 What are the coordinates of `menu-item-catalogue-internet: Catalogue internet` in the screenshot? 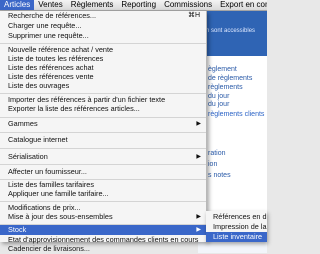 It's located at (103, 140).